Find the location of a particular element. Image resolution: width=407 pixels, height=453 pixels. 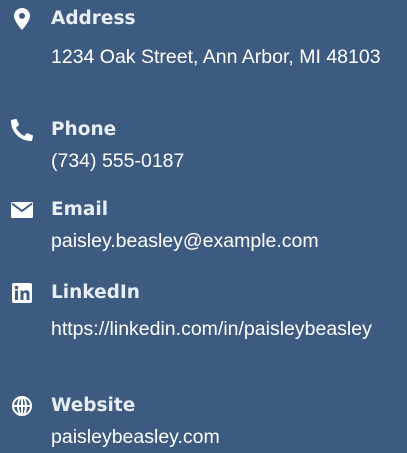

email-link: paisley.beasley@example.com is located at coordinates (226, 241).